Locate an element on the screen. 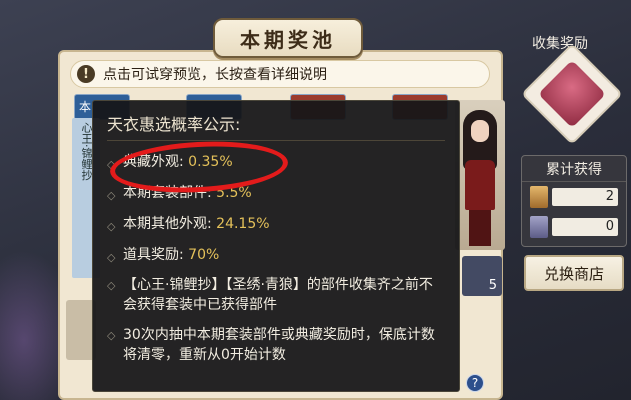 This screenshot has width=631, height=400. prob-row-other-looks: ◇ 本期其他外观: 24.15% is located at coordinates (276, 224).